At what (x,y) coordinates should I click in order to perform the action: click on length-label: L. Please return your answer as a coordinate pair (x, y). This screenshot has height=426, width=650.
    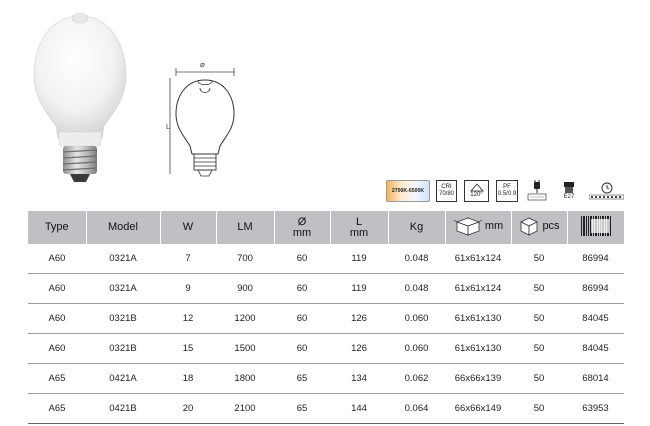
    Looking at the image, I should click on (168, 127).